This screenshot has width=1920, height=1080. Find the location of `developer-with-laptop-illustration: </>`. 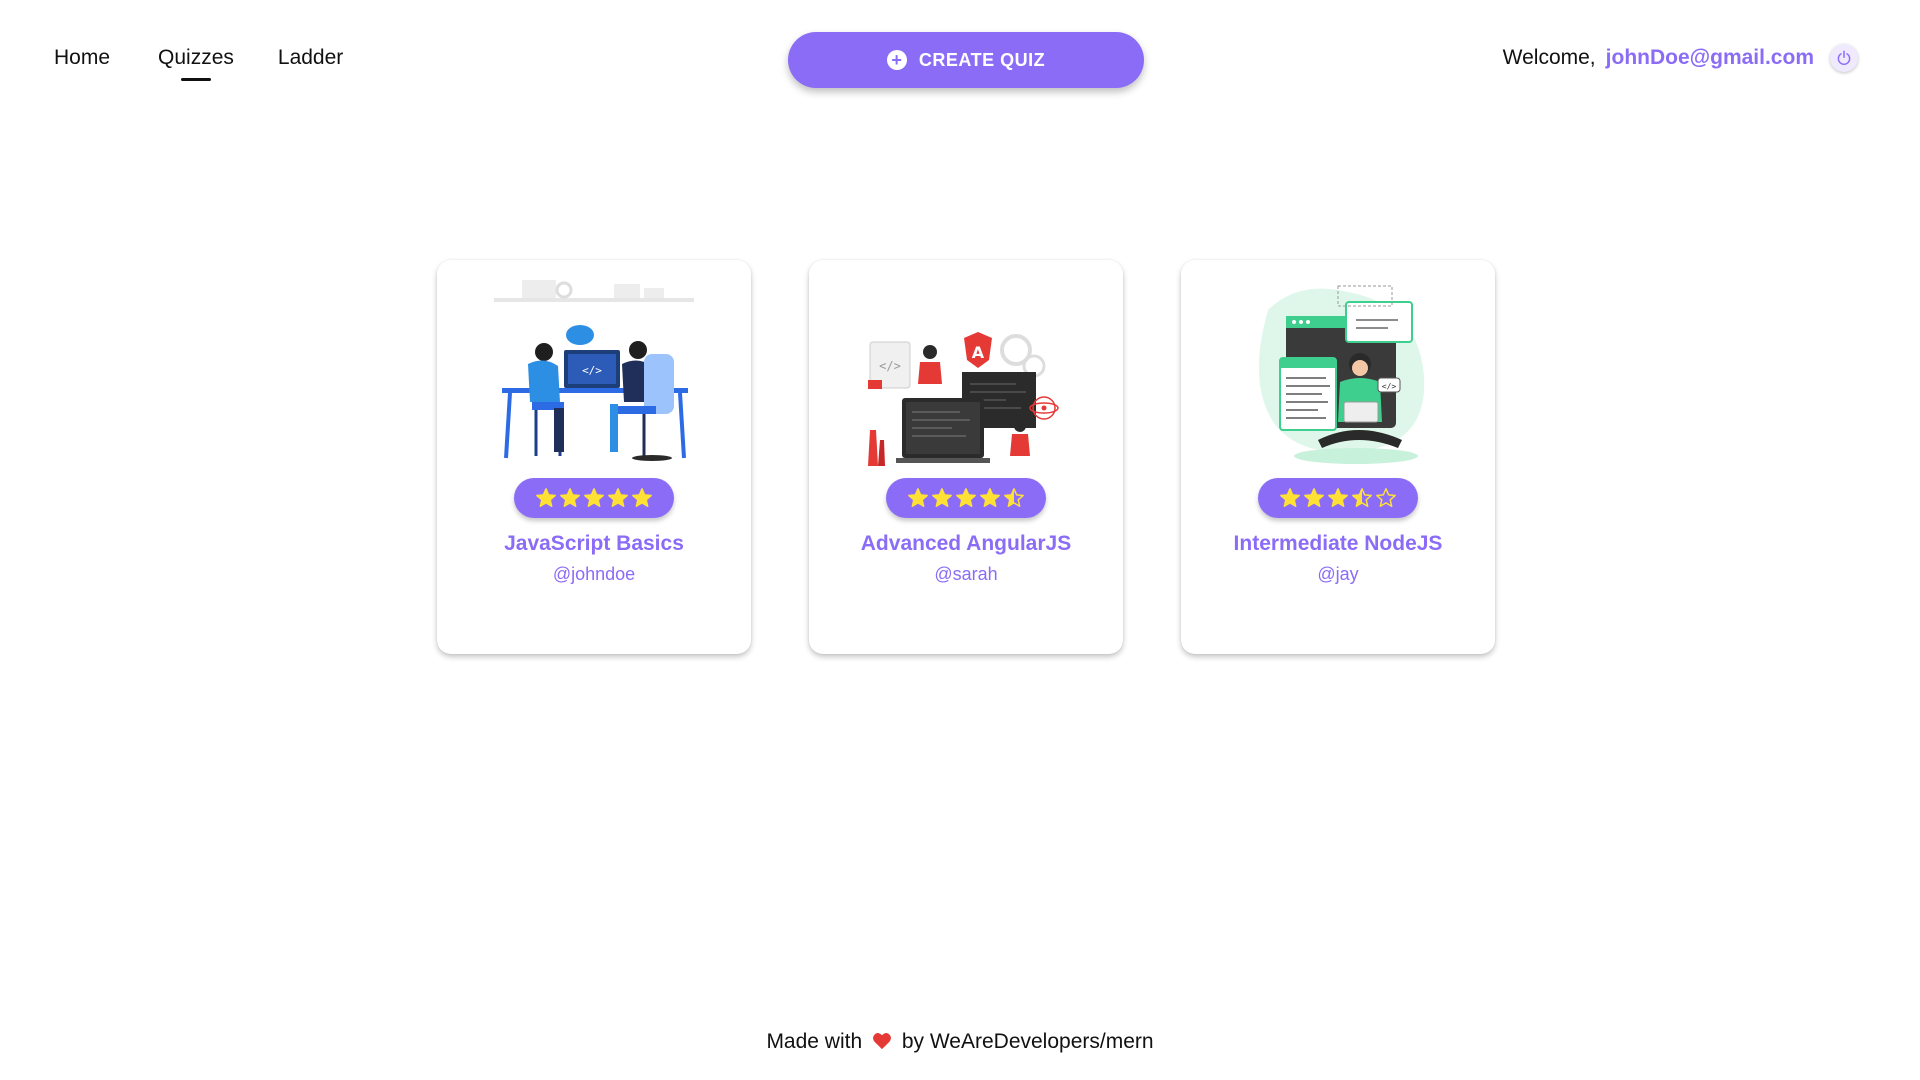

developer-with-laptop-illustration: </> is located at coordinates (1341, 374).